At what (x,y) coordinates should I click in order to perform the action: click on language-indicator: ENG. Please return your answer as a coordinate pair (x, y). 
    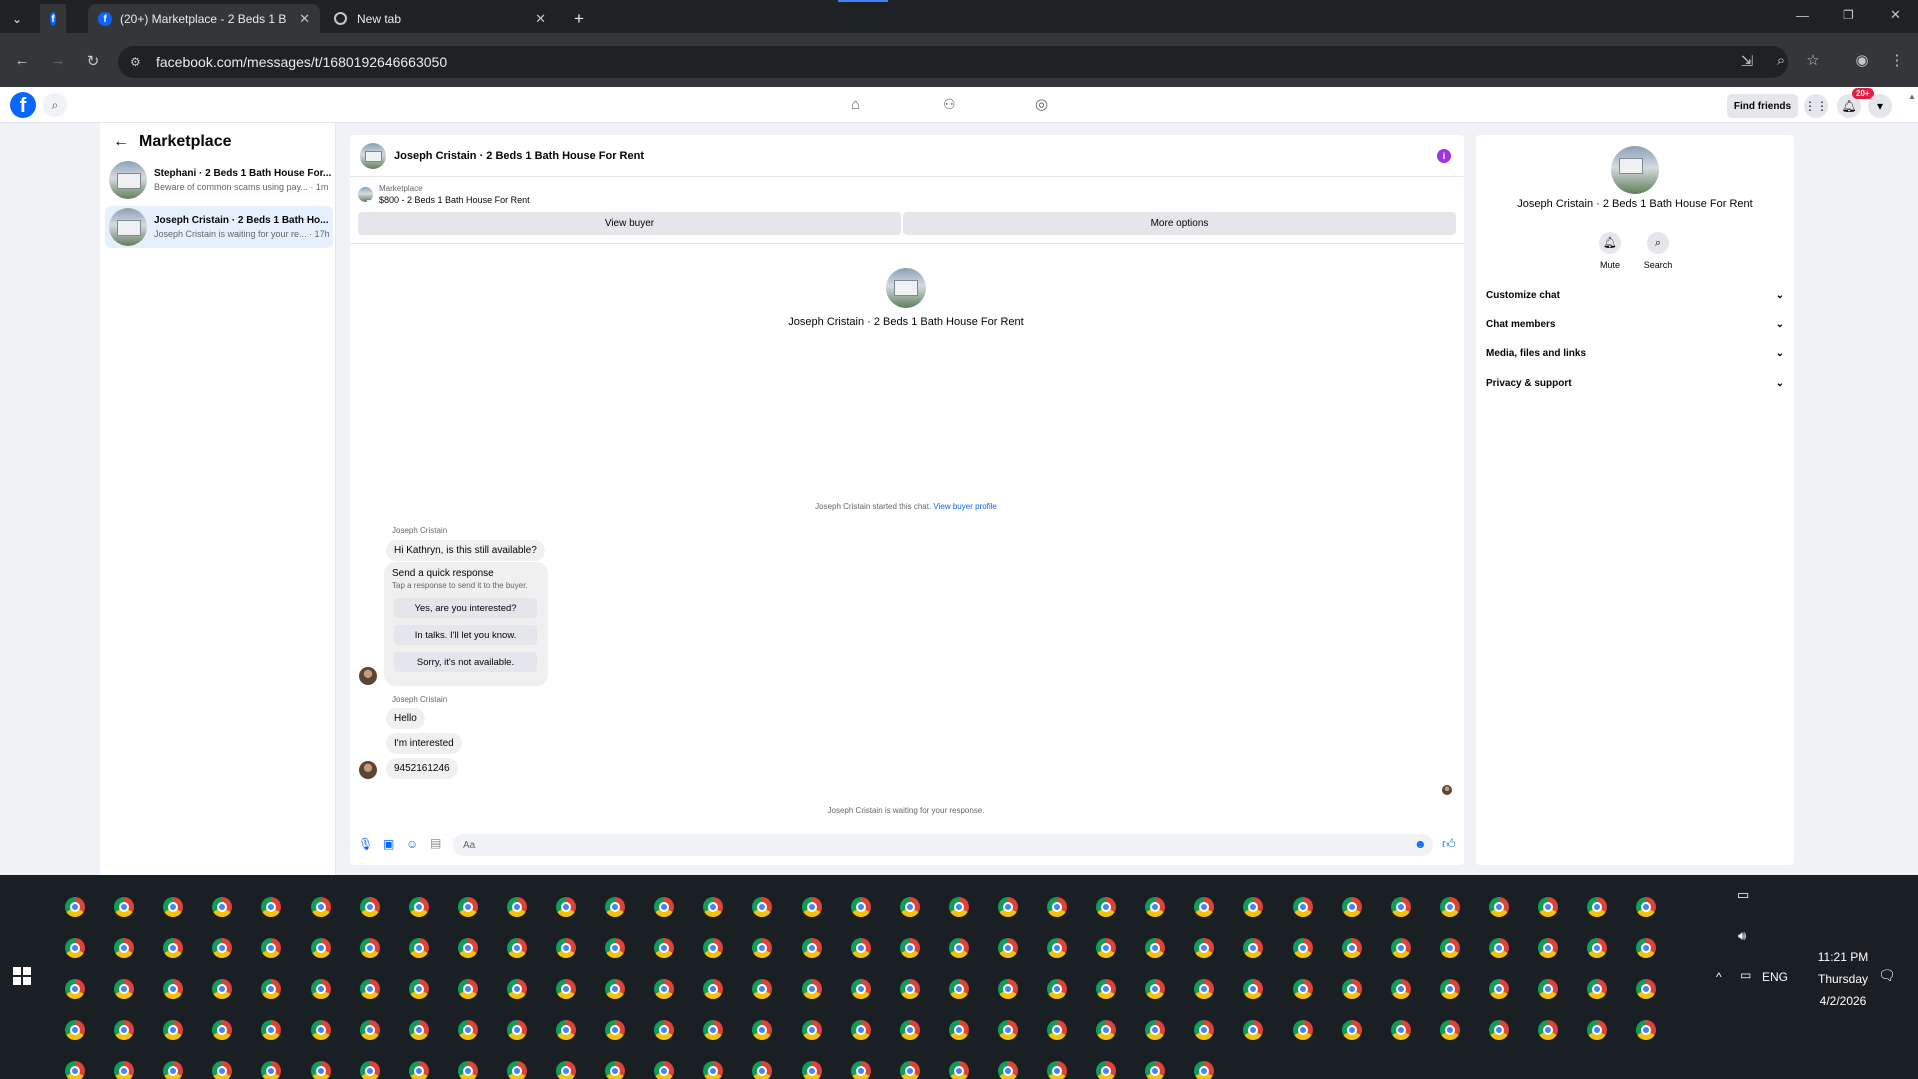
    Looking at the image, I should click on (1775, 977).